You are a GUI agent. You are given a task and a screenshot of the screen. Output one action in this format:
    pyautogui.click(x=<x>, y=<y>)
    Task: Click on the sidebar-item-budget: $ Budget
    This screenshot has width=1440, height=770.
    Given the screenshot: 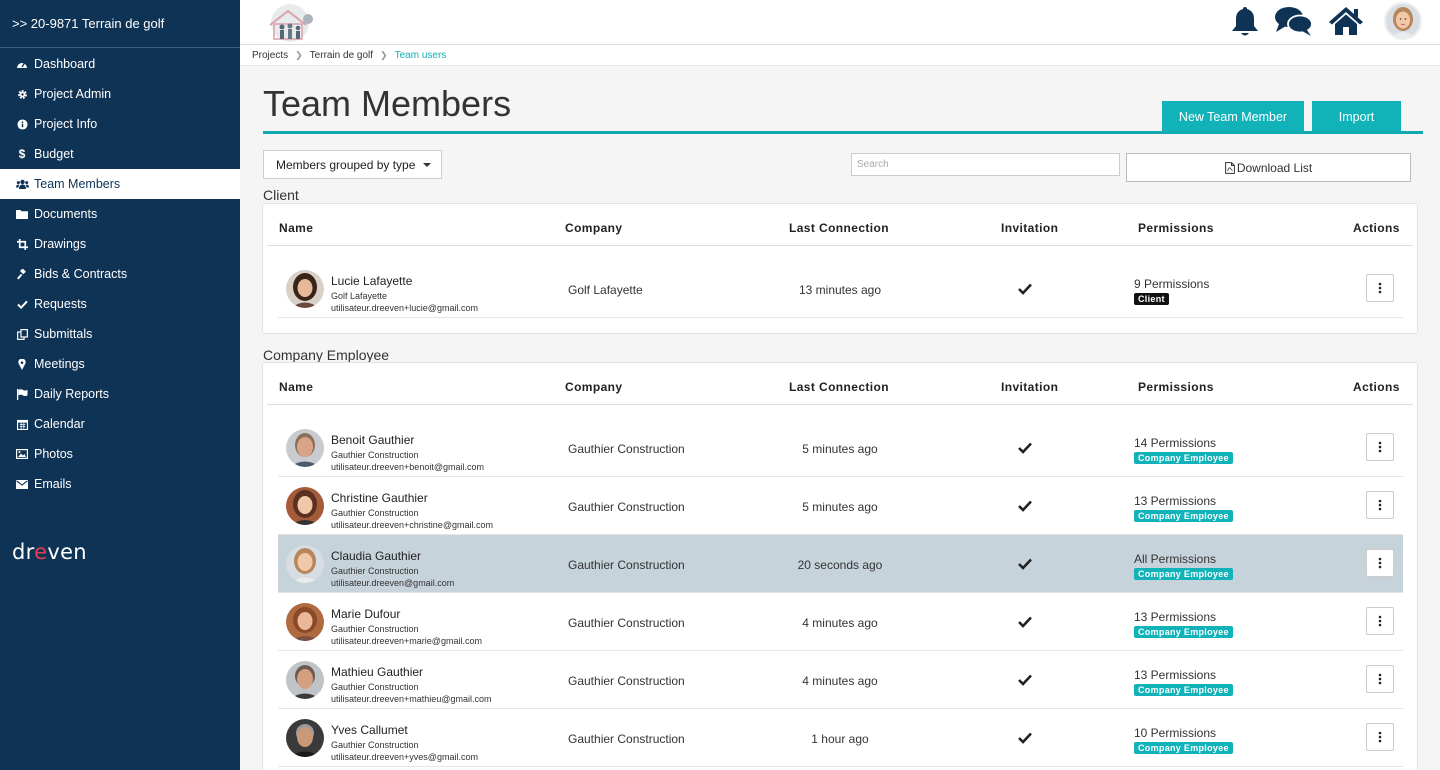 What is the action you would take?
    pyautogui.click(x=120, y=154)
    